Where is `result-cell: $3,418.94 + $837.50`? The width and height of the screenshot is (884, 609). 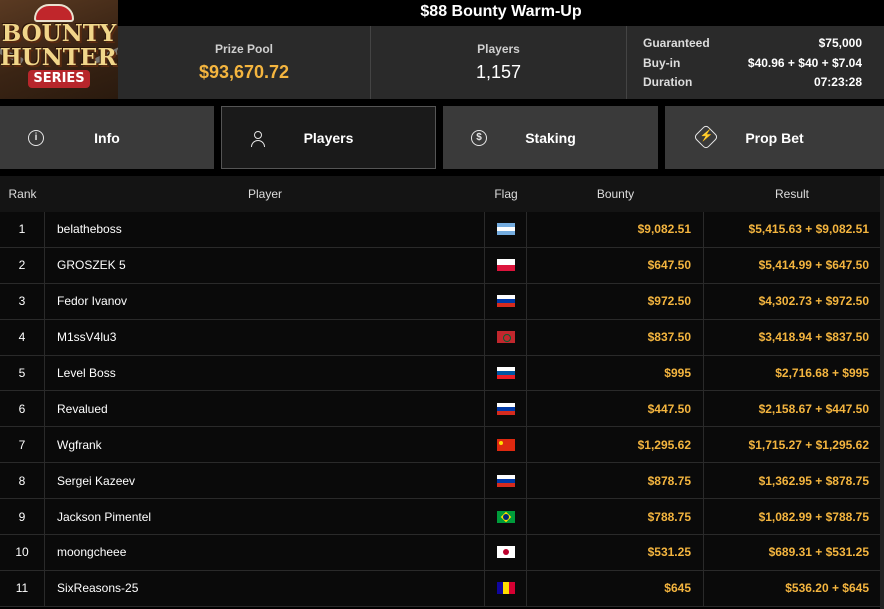 result-cell: $3,418.94 + $837.50 is located at coordinates (813, 337).